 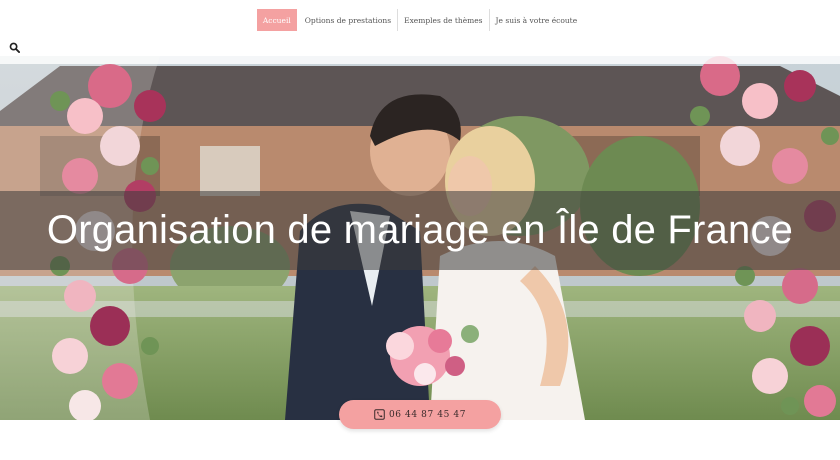 I want to click on nav-item-themes: Exemples de thèmes, so click(x=444, y=20).